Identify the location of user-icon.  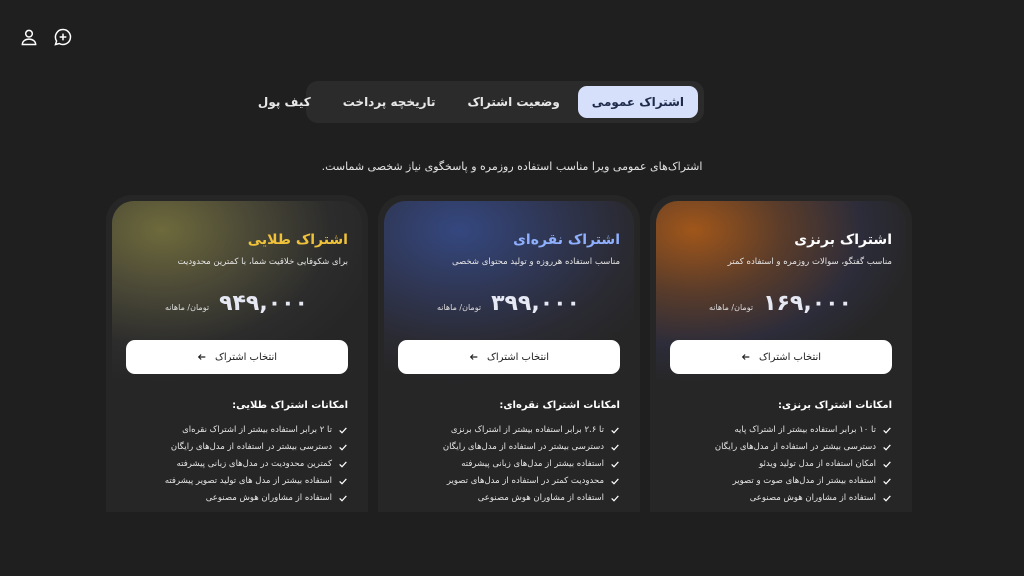
(29, 37).